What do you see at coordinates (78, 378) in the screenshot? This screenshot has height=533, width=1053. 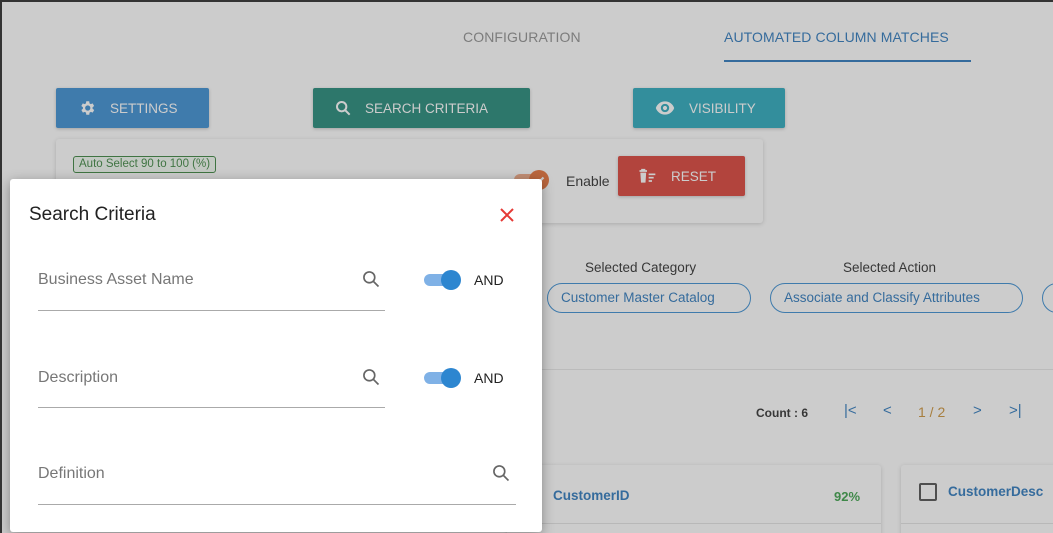 I see `description-input: Description` at bounding box center [78, 378].